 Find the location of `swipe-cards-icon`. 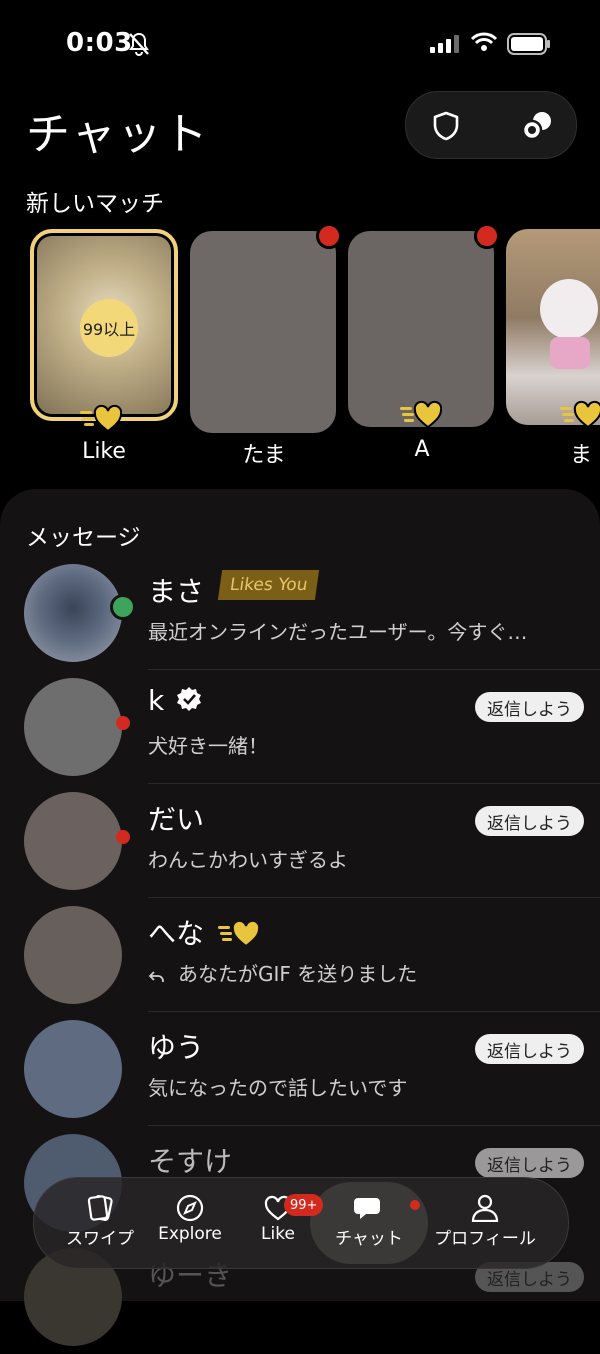

swipe-cards-icon is located at coordinates (100, 1208).